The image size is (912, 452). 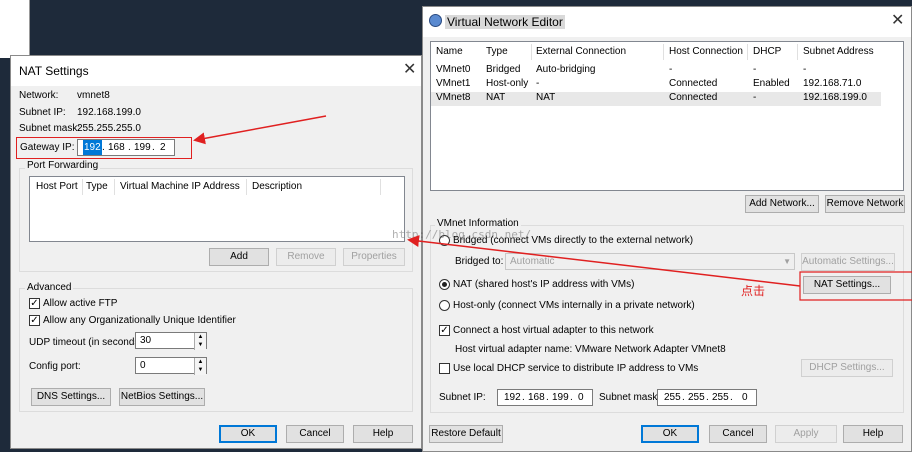 I want to click on network-label: Network:, so click(x=39, y=95).